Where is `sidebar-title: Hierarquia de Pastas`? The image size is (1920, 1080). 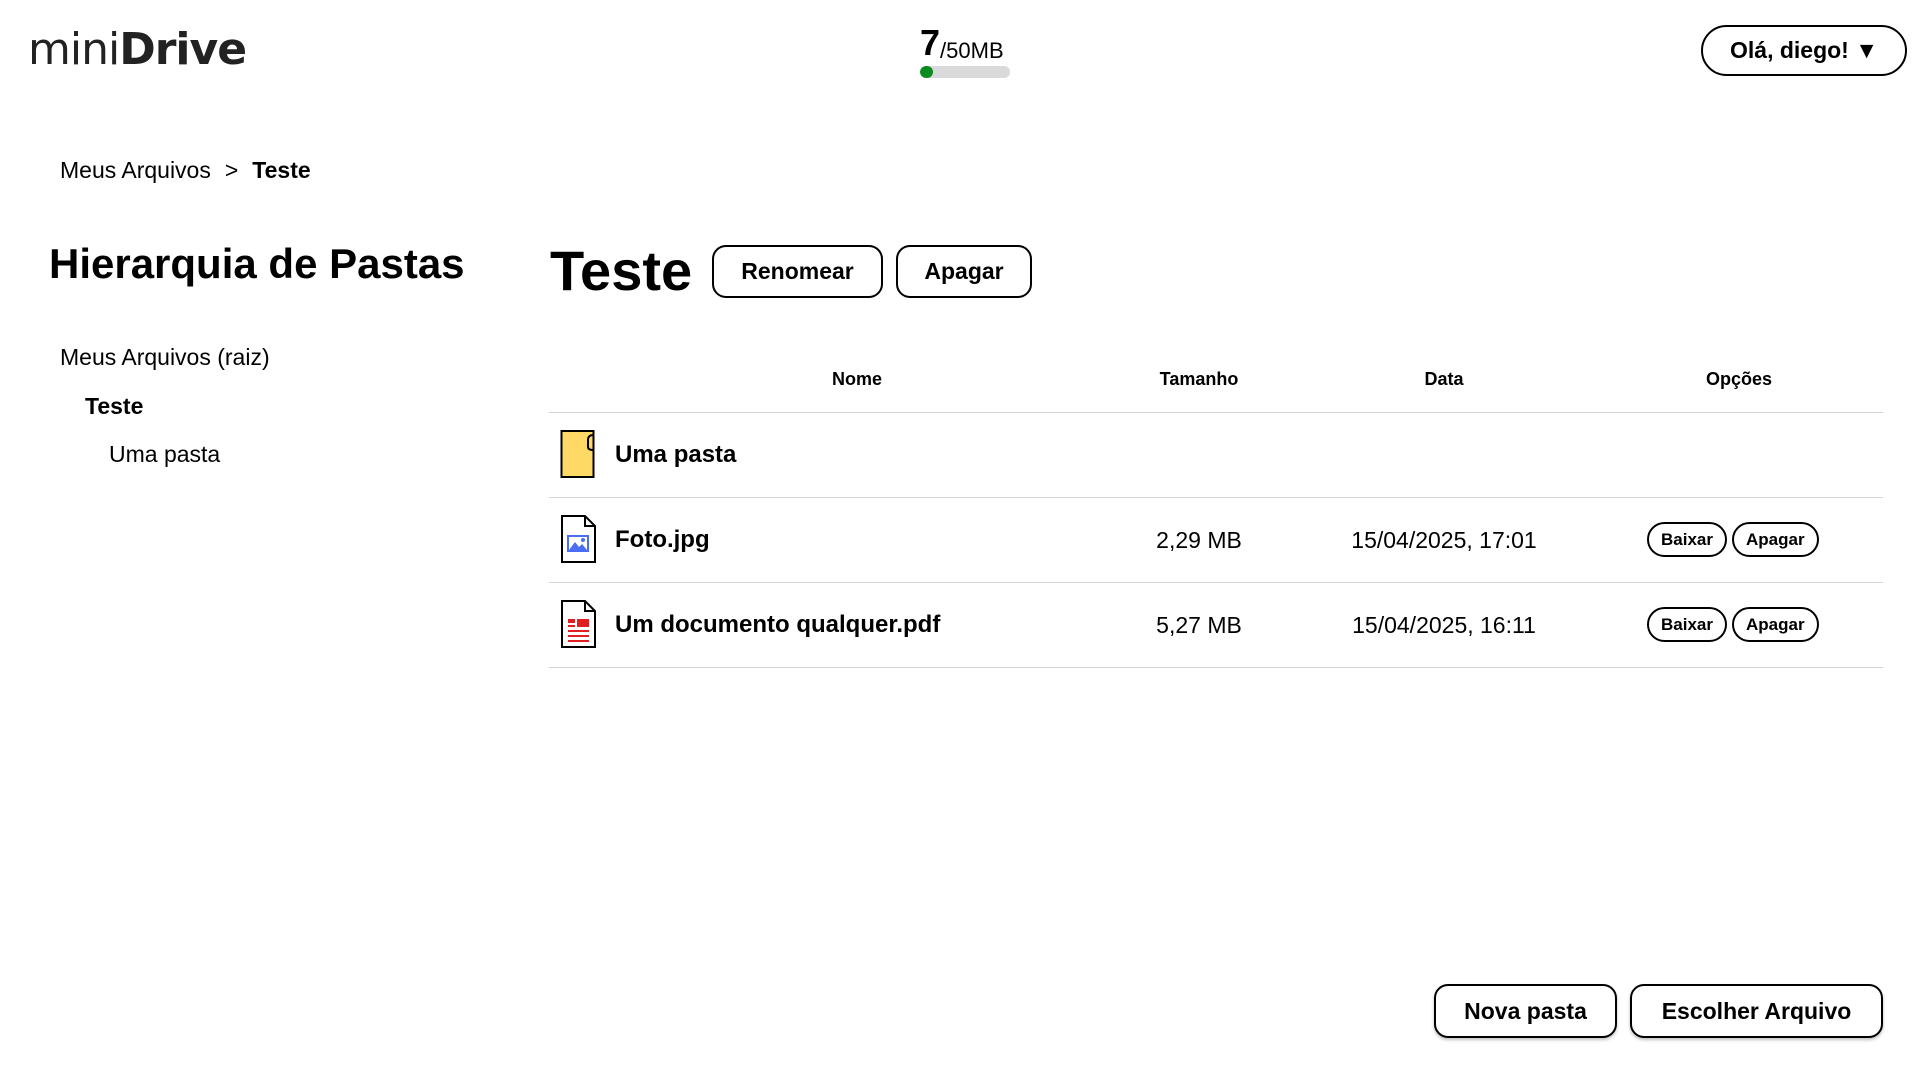
sidebar-title: Hierarquia de Pastas is located at coordinates (257, 263).